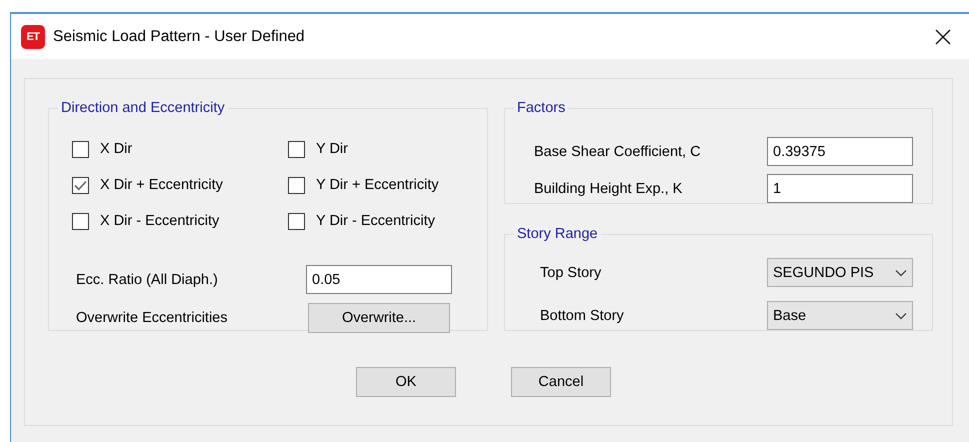 The image size is (969, 442). I want to click on field-label: Base Shear Coefficient, C, so click(618, 152).